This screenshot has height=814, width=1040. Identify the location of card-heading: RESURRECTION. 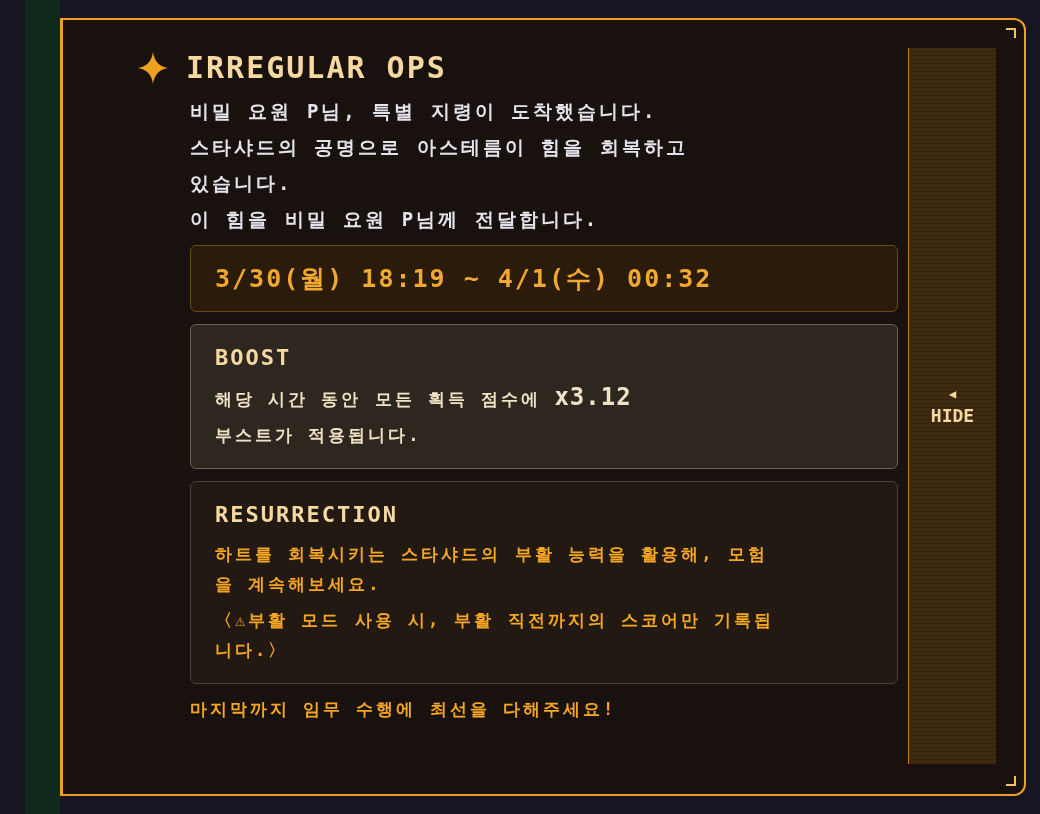
(307, 514).